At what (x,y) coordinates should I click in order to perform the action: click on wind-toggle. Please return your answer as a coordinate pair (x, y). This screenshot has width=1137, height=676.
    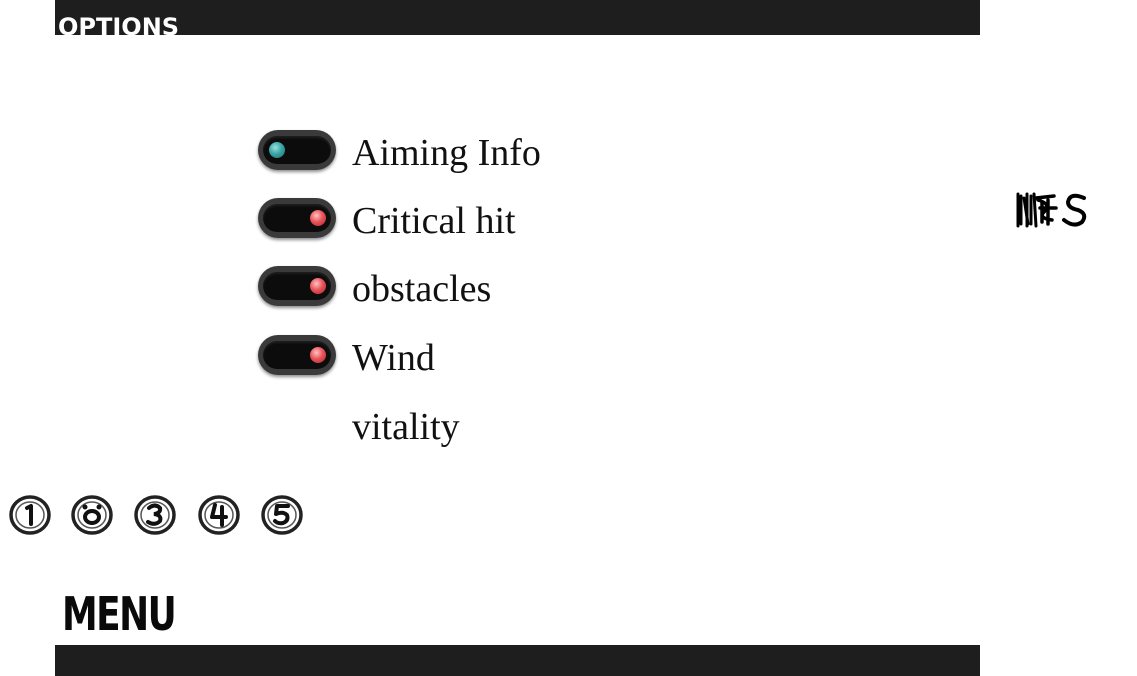
    Looking at the image, I should click on (297, 355).